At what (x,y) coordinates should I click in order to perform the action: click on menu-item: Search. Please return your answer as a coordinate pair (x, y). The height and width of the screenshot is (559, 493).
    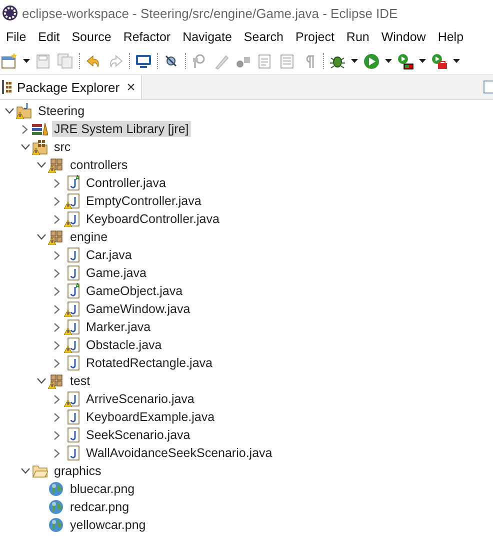
    Looking at the image, I should click on (264, 37).